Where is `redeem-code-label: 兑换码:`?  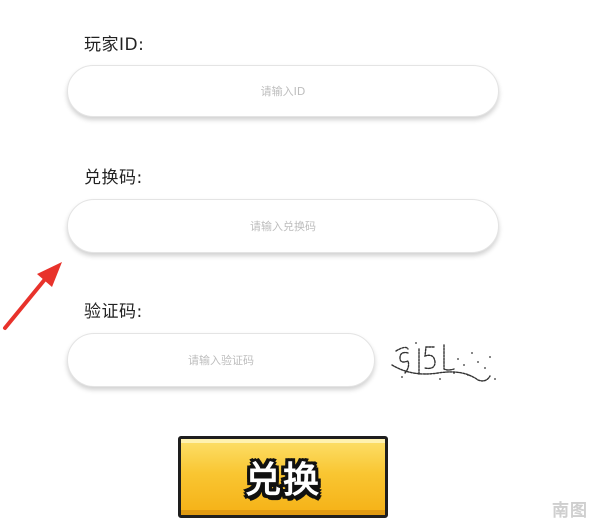
redeem-code-label: 兑换码: is located at coordinates (113, 178).